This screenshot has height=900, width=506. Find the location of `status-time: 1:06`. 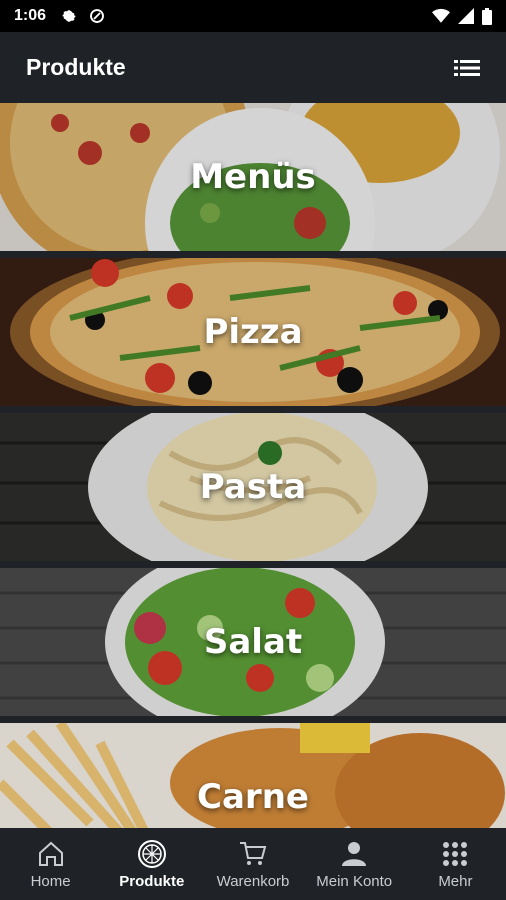

status-time: 1:06 is located at coordinates (30, 15).